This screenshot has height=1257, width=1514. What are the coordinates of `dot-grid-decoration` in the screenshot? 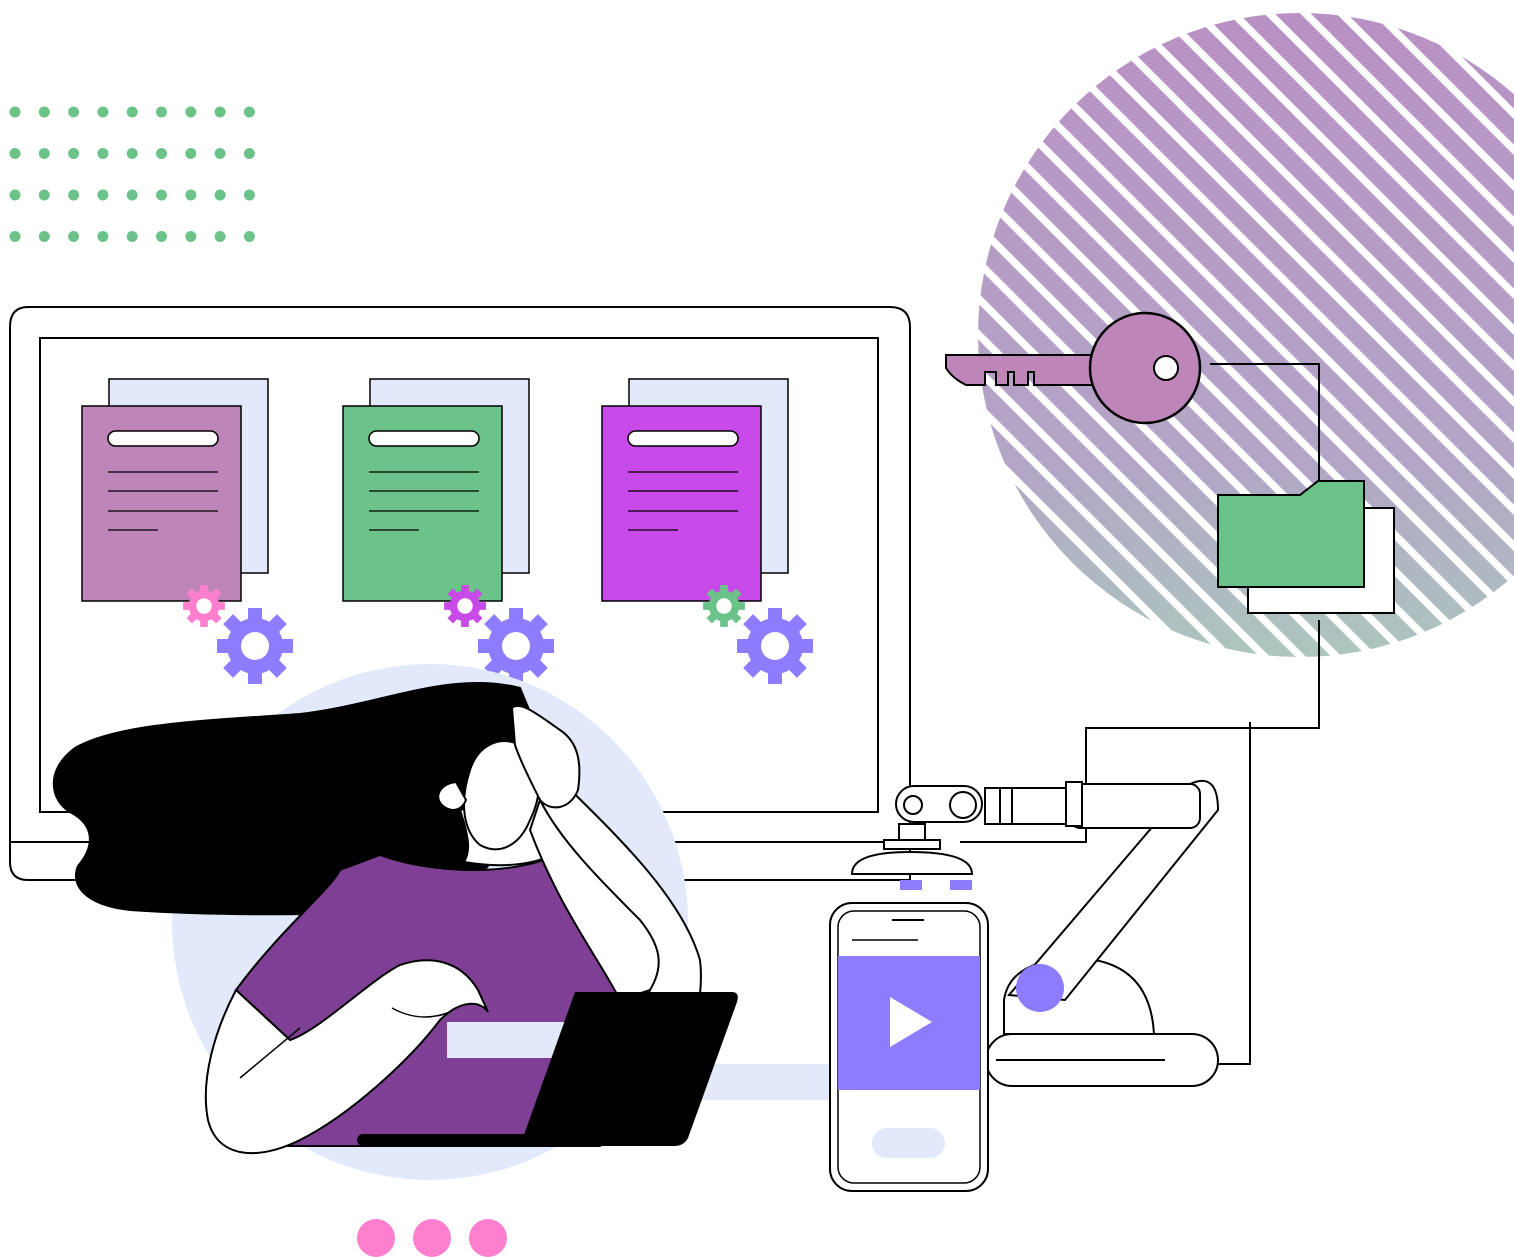 It's located at (132, 174).